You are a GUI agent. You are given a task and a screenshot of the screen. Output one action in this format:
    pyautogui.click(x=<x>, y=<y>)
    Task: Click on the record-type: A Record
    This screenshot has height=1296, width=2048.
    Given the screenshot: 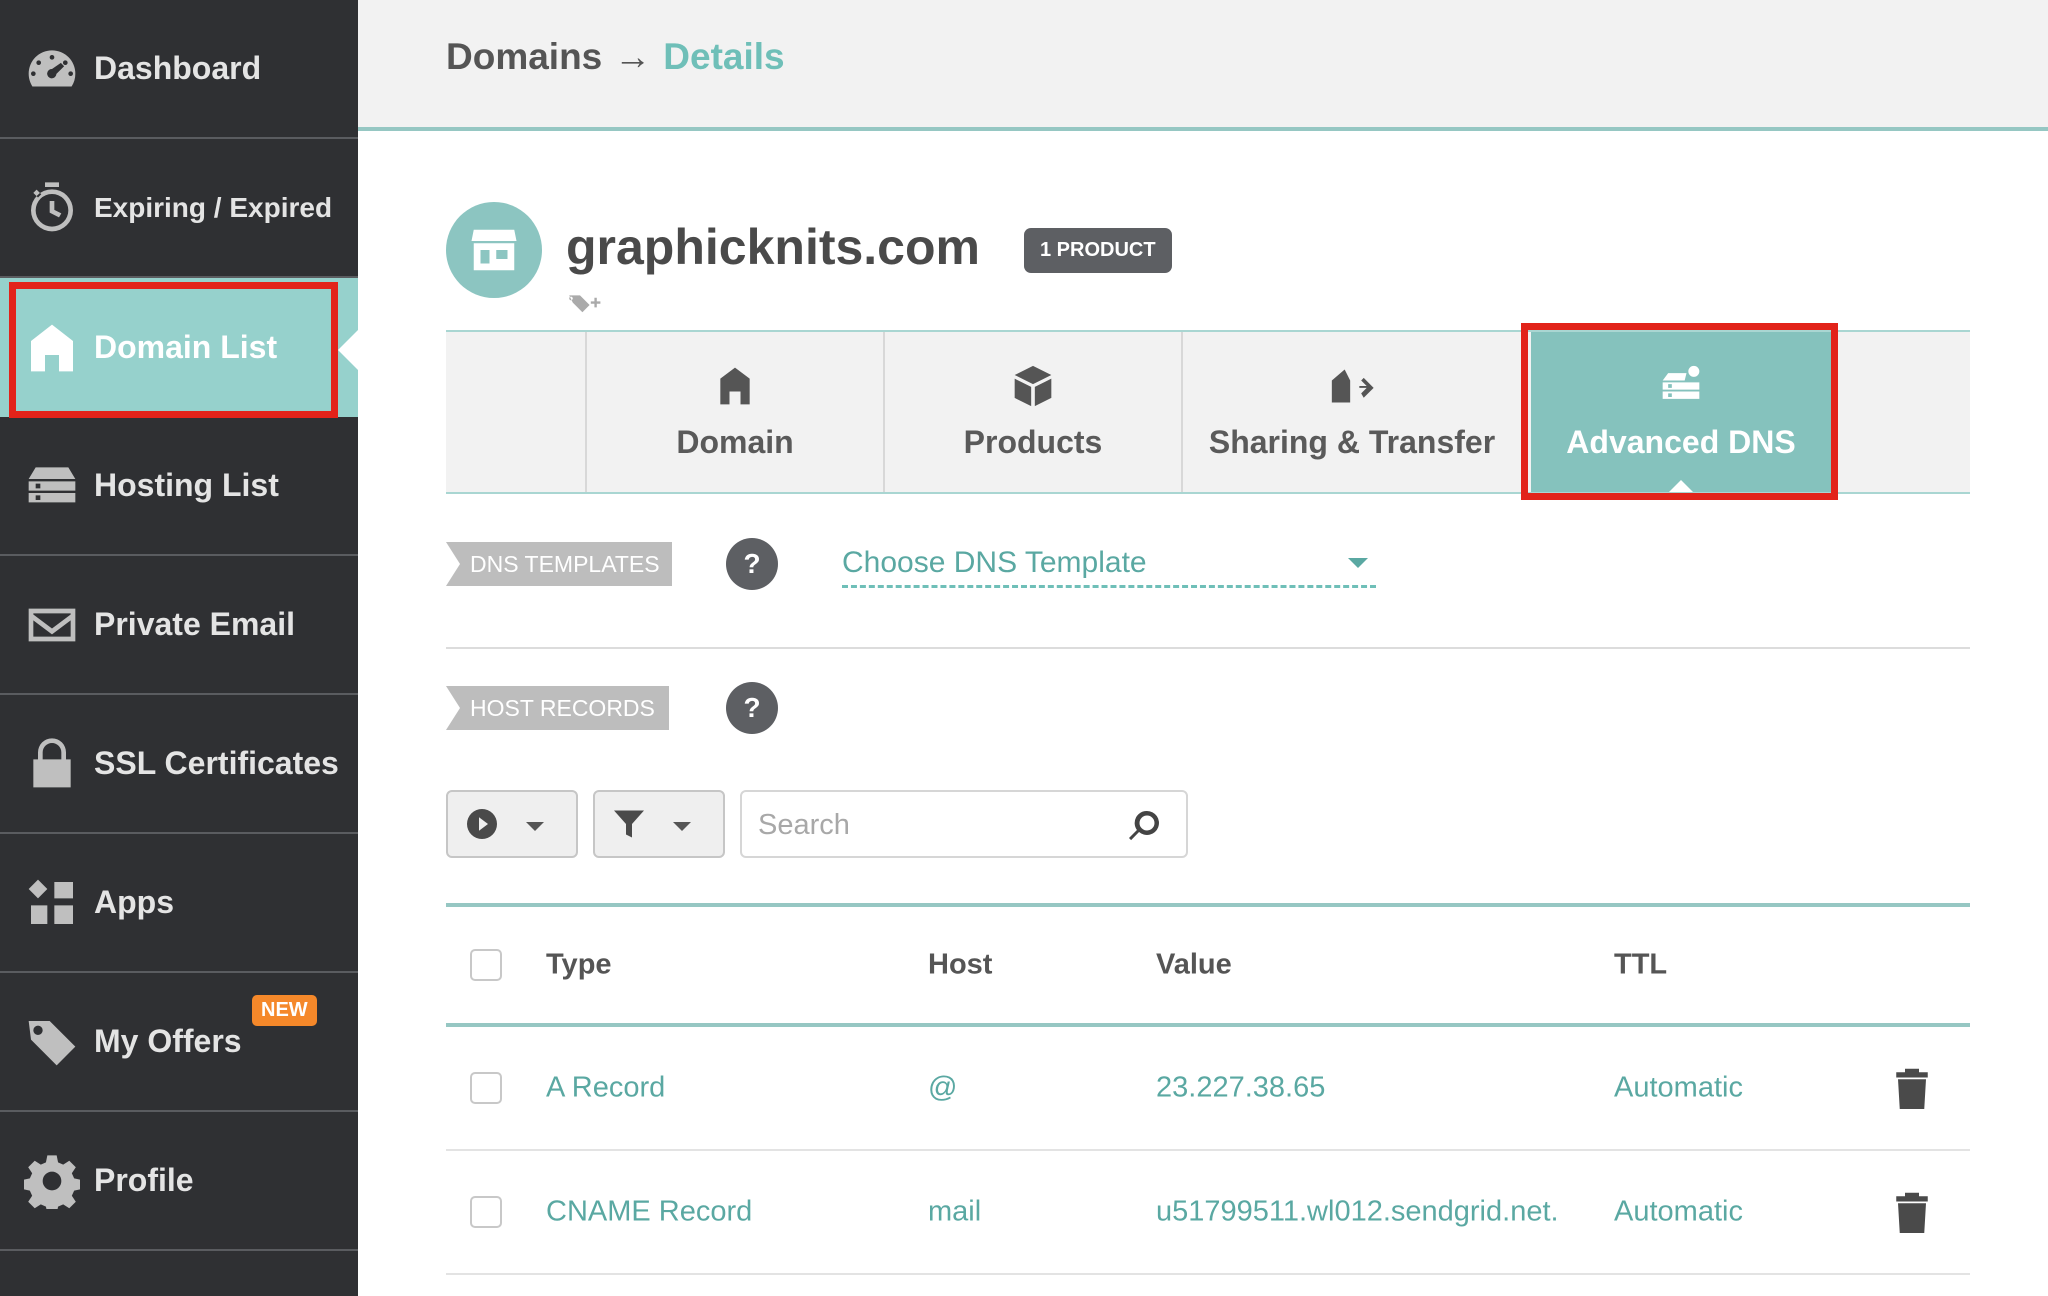 What is the action you would take?
    pyautogui.click(x=606, y=1087)
    